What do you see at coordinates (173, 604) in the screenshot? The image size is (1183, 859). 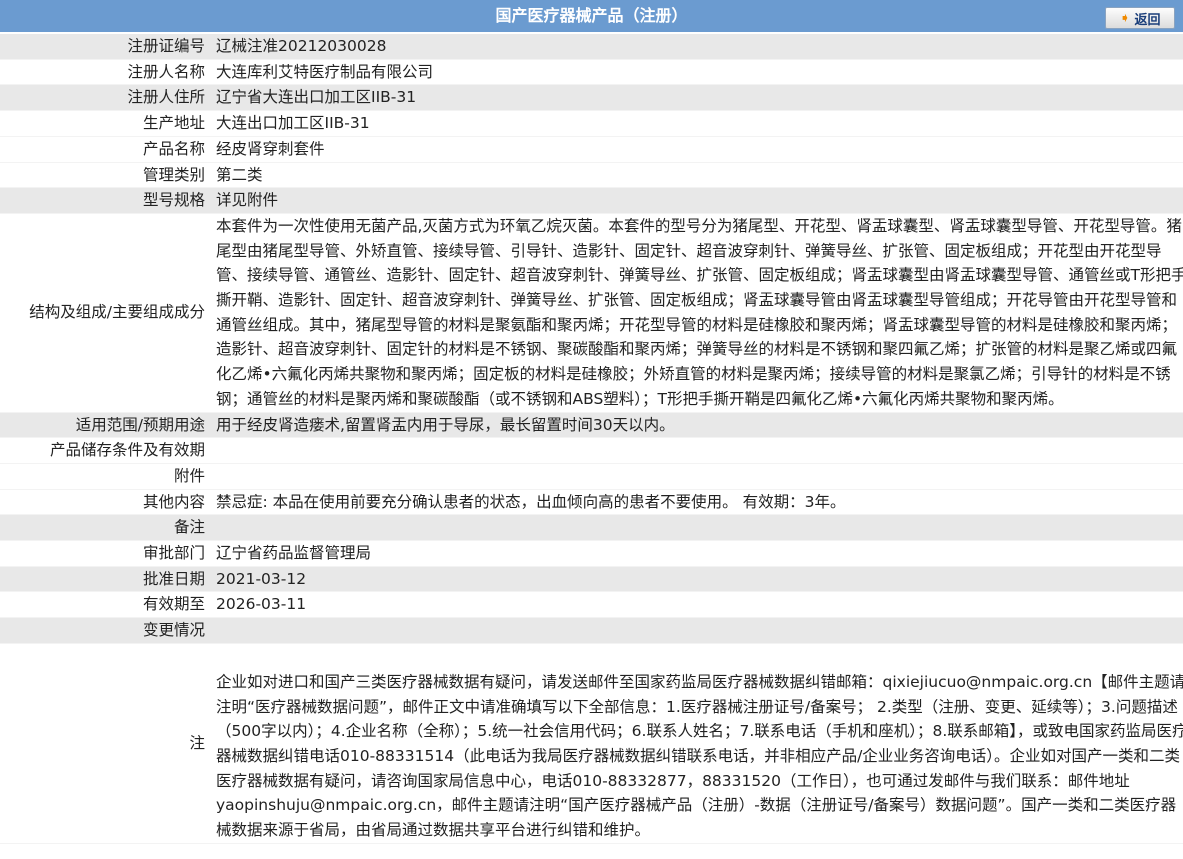 I see `row-label: 有效期至` at bounding box center [173, 604].